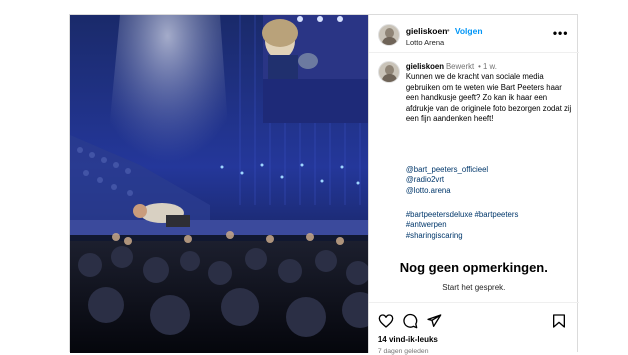  I want to click on hashtag-line: #bartpeetersdeluxe #bartpeeters, so click(490, 215).